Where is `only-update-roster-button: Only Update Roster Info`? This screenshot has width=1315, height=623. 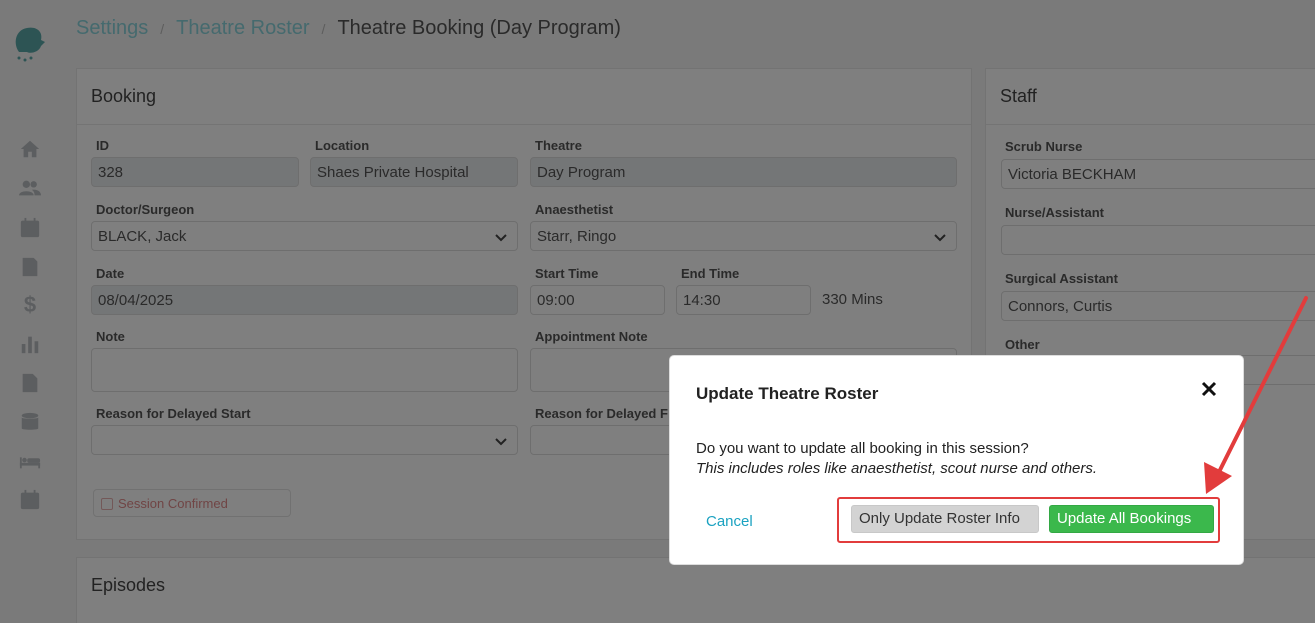 only-update-roster-button: Only Update Roster Info is located at coordinates (945, 519).